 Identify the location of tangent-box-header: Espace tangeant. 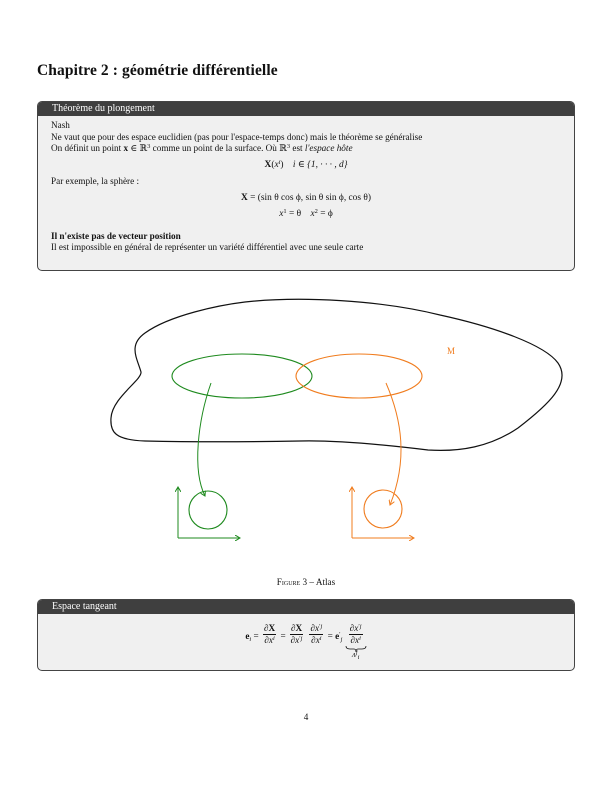
(306, 607).